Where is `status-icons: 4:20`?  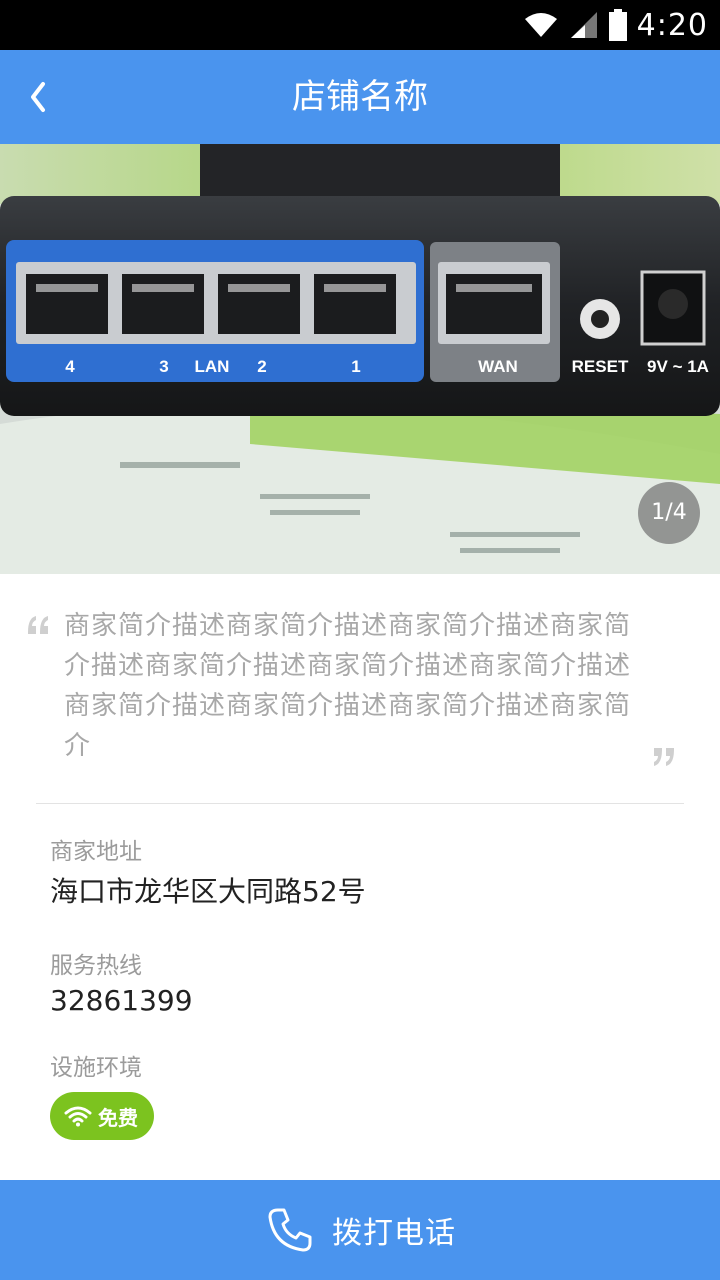
status-icons: 4:20 is located at coordinates (615, 25).